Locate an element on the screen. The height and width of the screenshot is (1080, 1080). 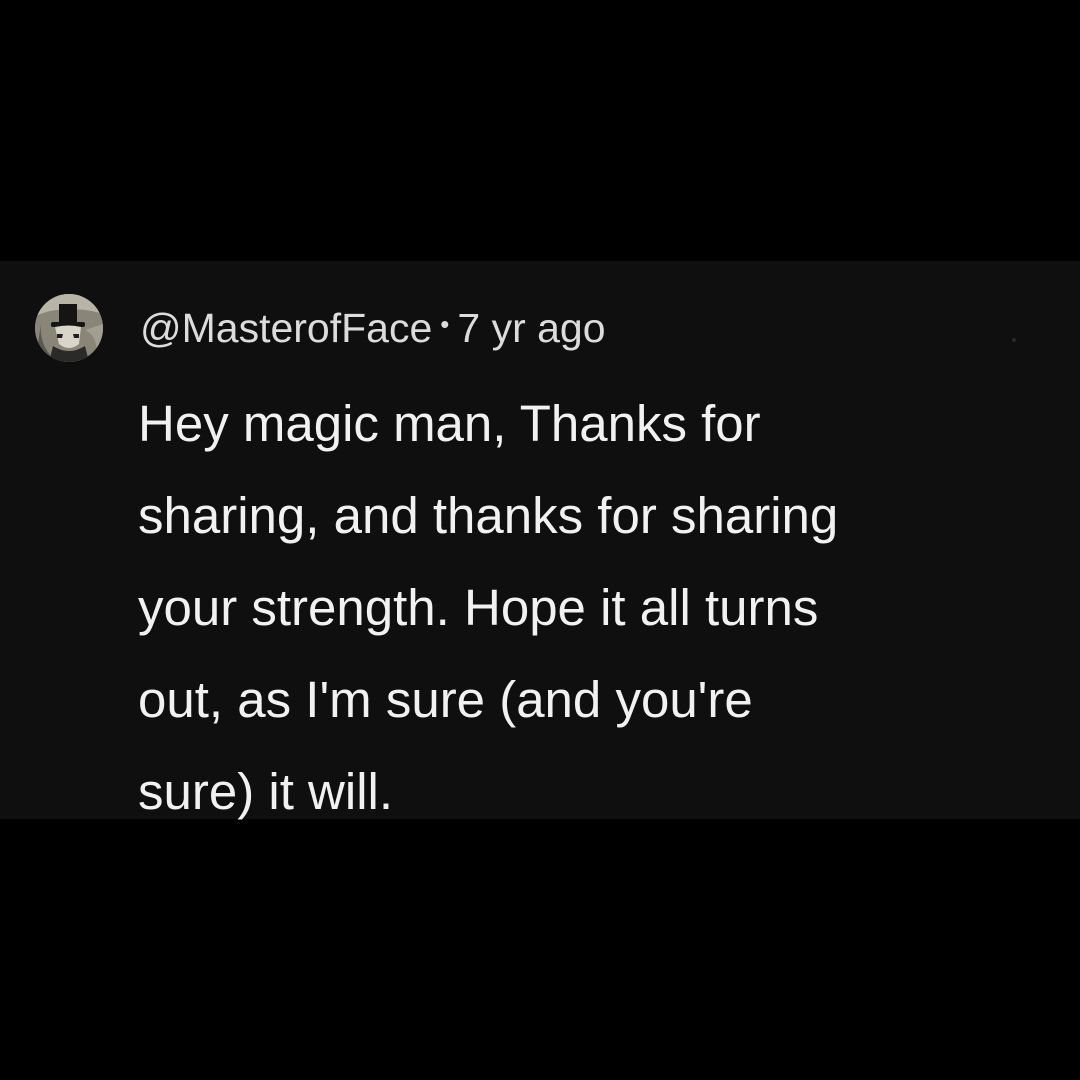
comment-meta: @MasterofFace • 7 yr ago is located at coordinates (373, 328).